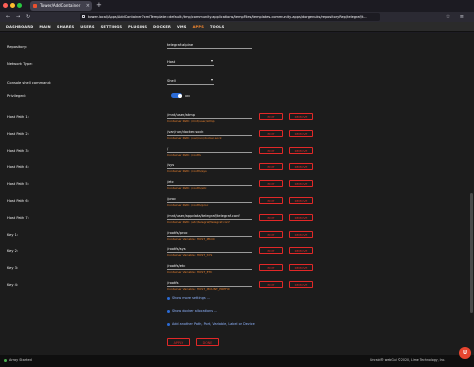  What do you see at coordinates (18, 217) in the screenshot?
I see `mapping-label: Host Path 7:` at bounding box center [18, 217].